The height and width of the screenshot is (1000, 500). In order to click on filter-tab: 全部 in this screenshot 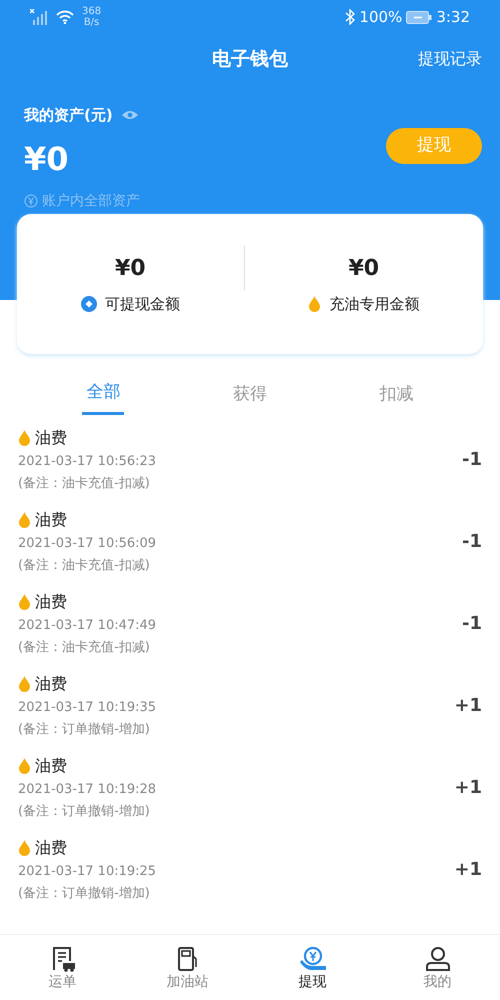, I will do `click(103, 396)`.